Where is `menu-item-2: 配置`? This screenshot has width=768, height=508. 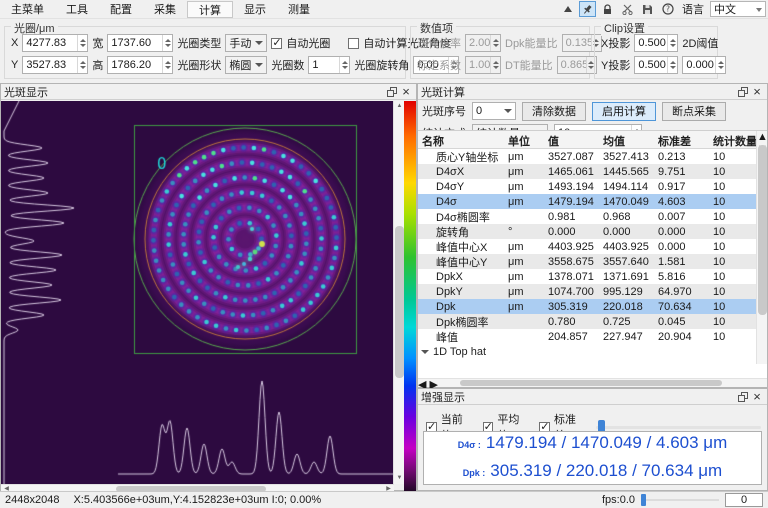
menu-item-2: 配置 is located at coordinates (121, 9).